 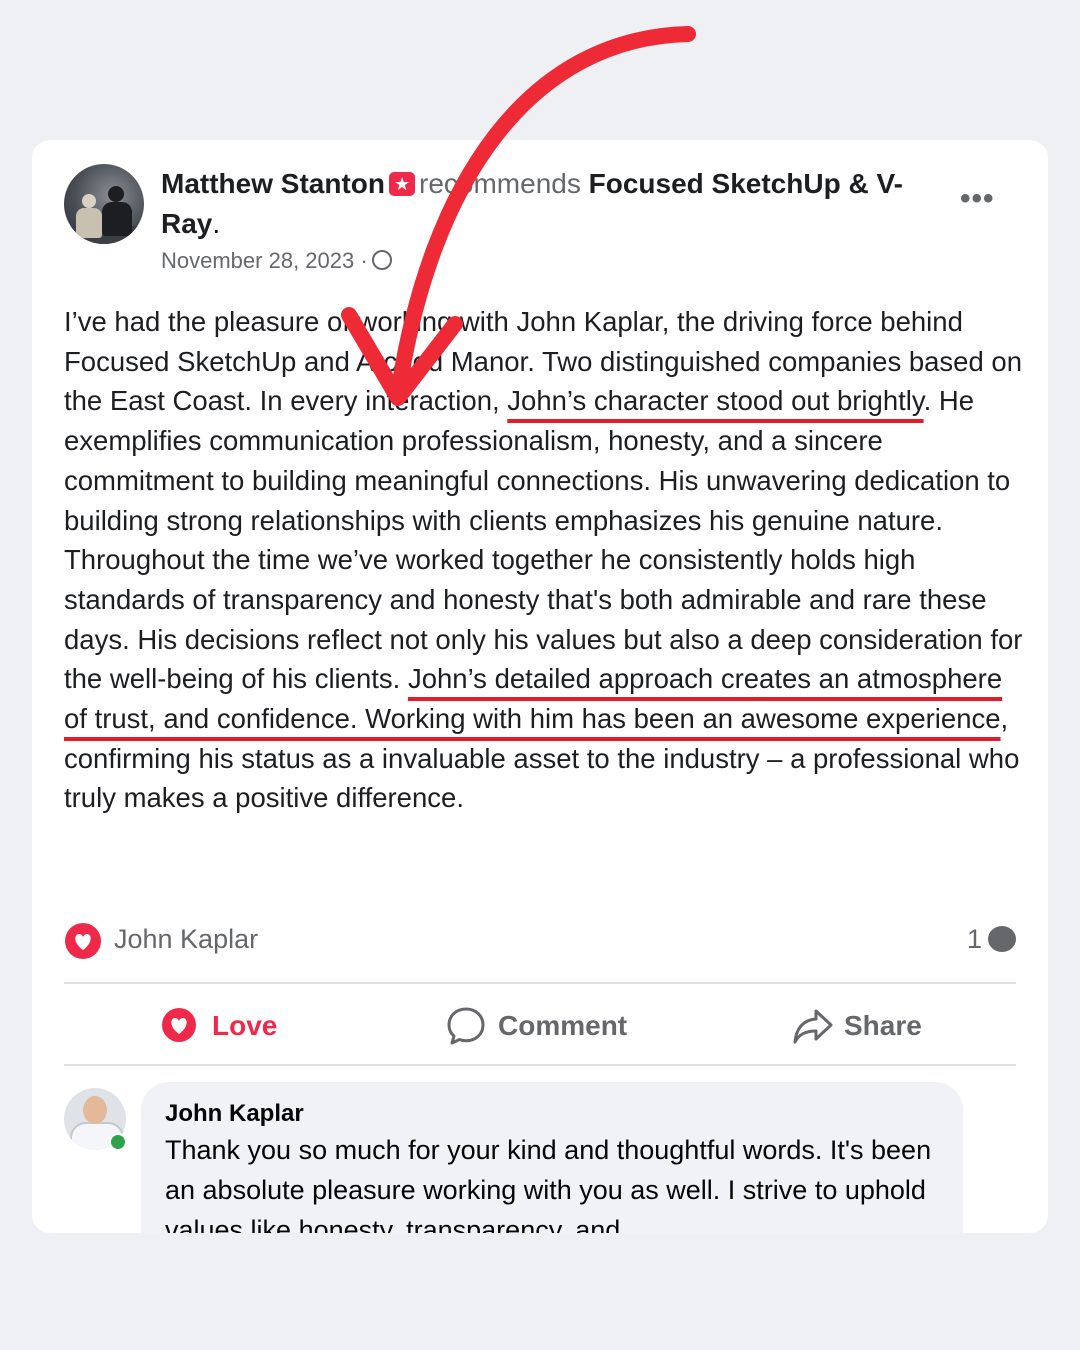 What do you see at coordinates (264, 260) in the screenshot?
I see `post-date-text: November 28, 2023 ·` at bounding box center [264, 260].